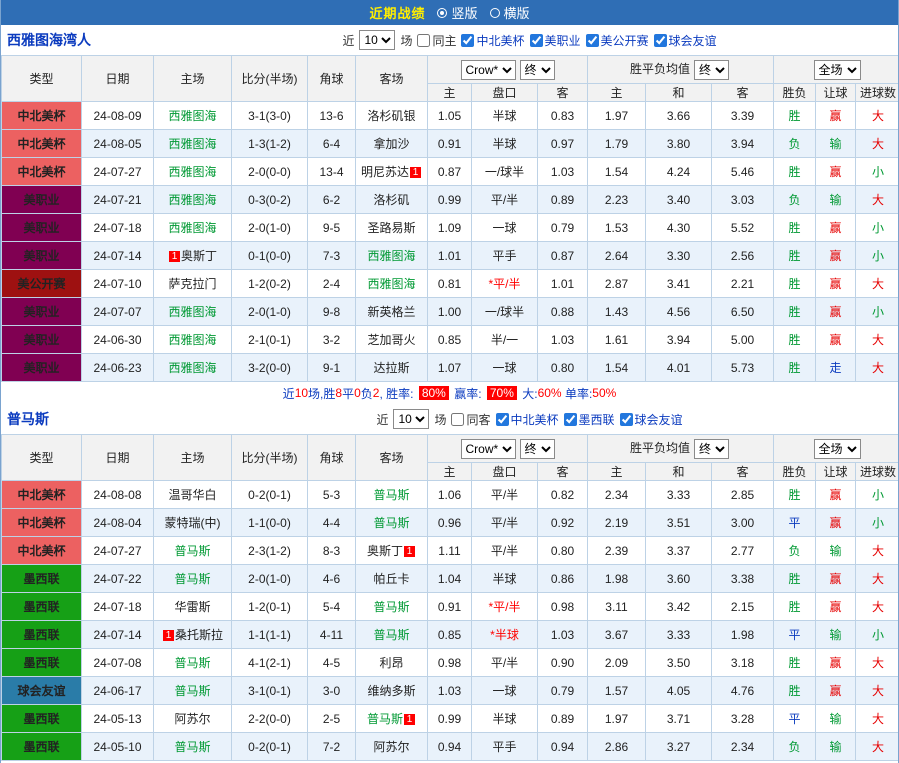 Image resolution: width=899 pixels, height=763 pixels. What do you see at coordinates (504, 550) in the screenshot?
I see `handicap-line: 平/半` at bounding box center [504, 550].